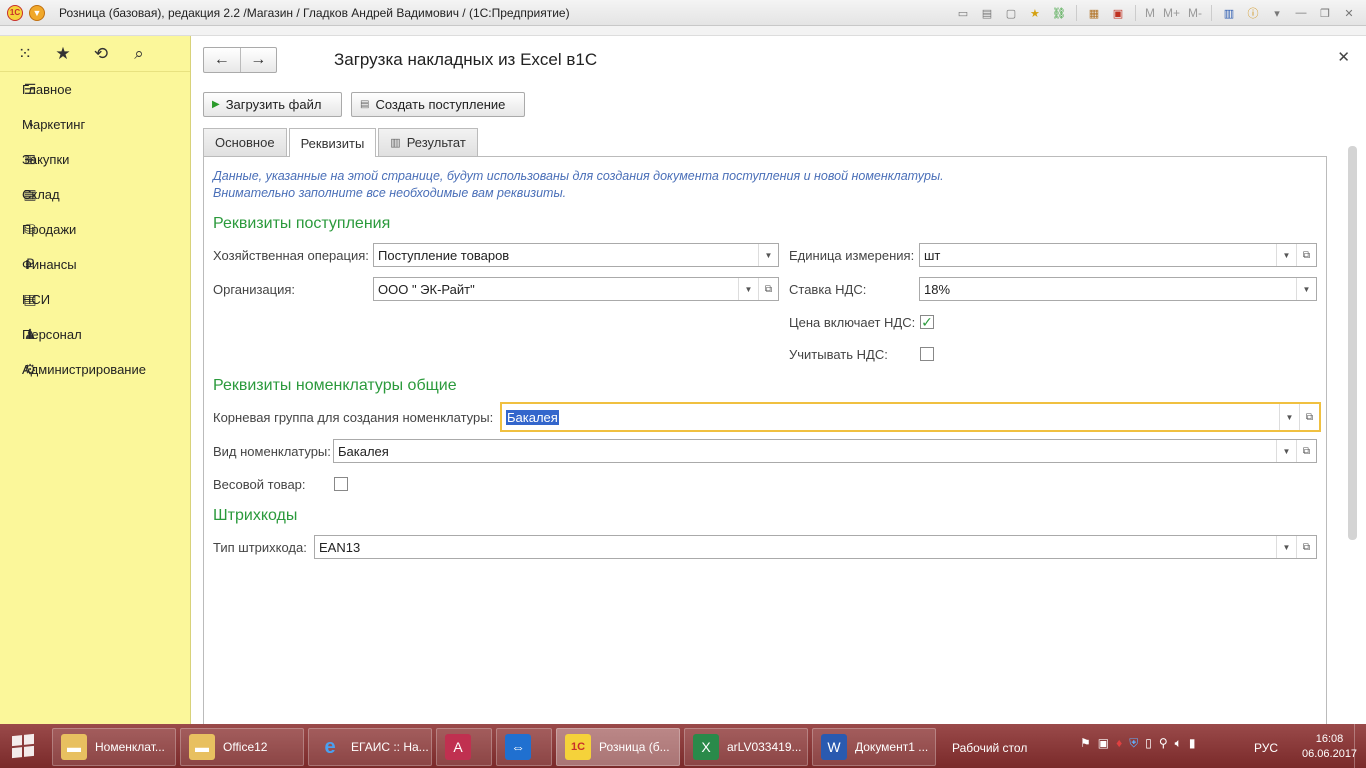 This screenshot has height=768, width=1366. What do you see at coordinates (1133, 743) in the screenshot?
I see `shield-icon: ⛨` at bounding box center [1133, 743].